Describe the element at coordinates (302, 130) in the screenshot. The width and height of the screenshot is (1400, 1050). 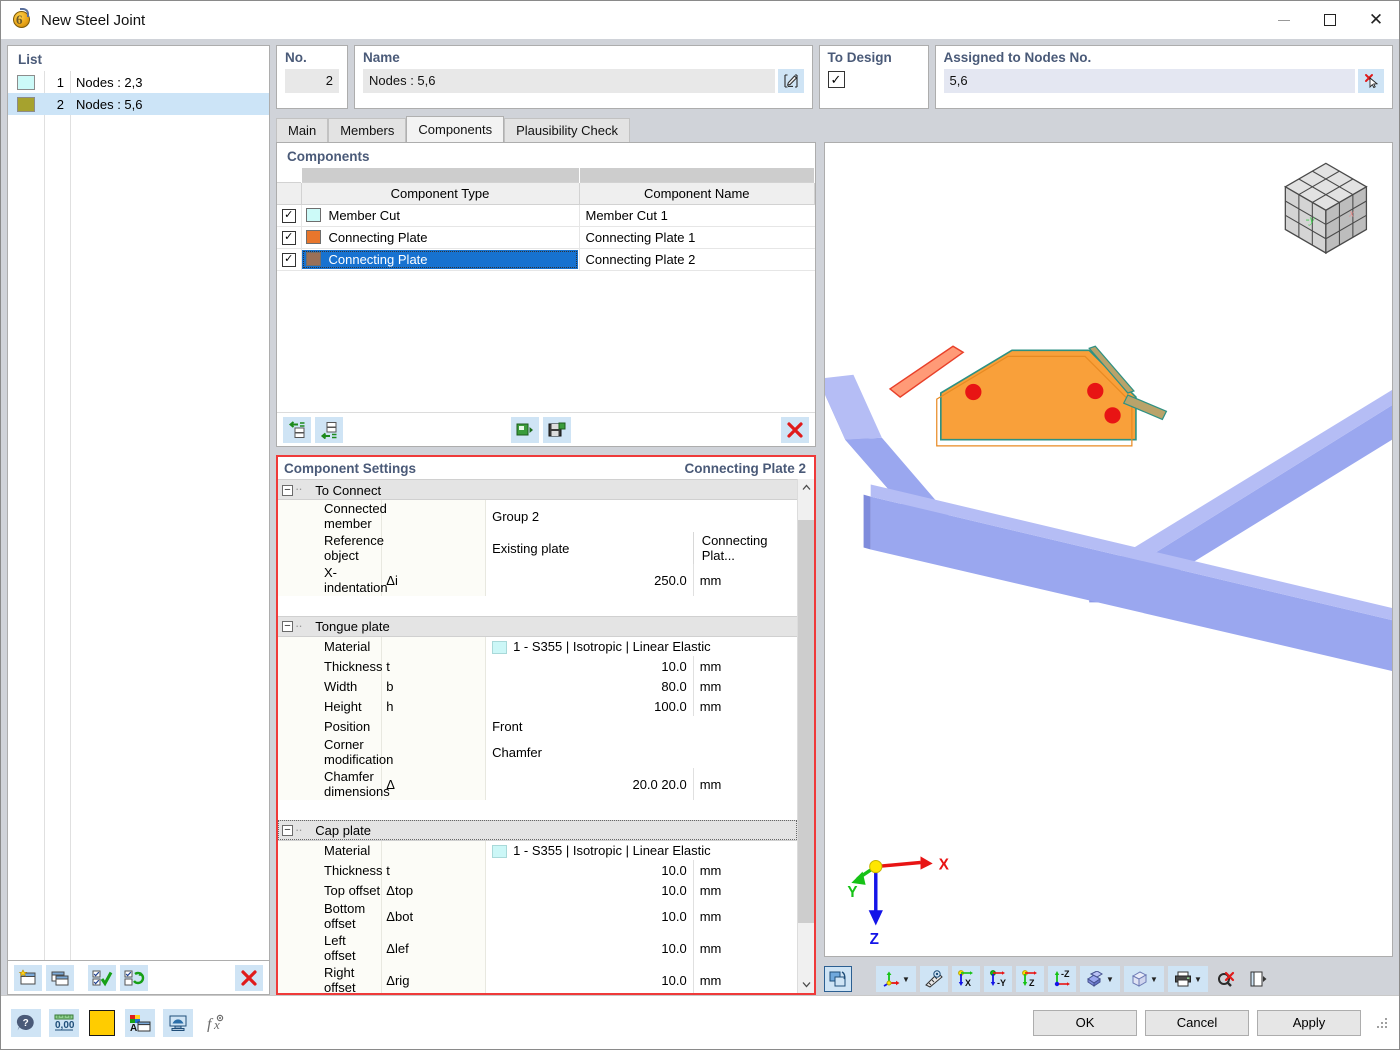
I see `tab-main: Main` at that location.